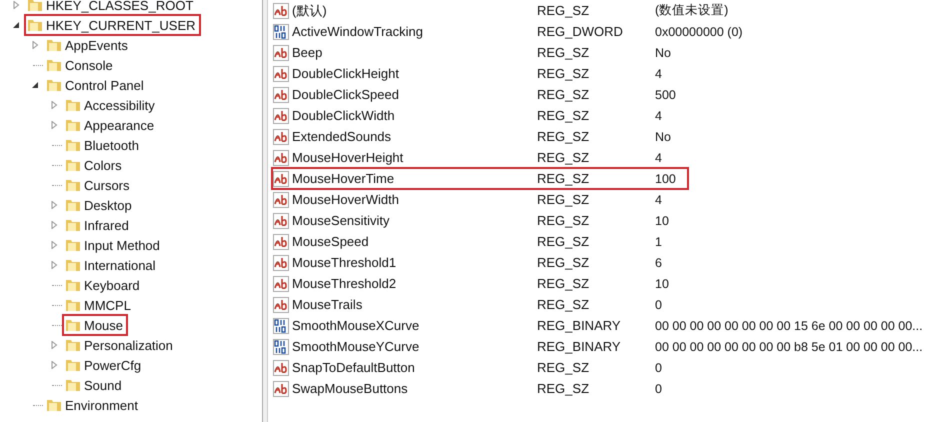 This screenshot has height=422, width=937. Describe the element at coordinates (122, 245) in the screenshot. I see `tree-item: Input Method` at that location.